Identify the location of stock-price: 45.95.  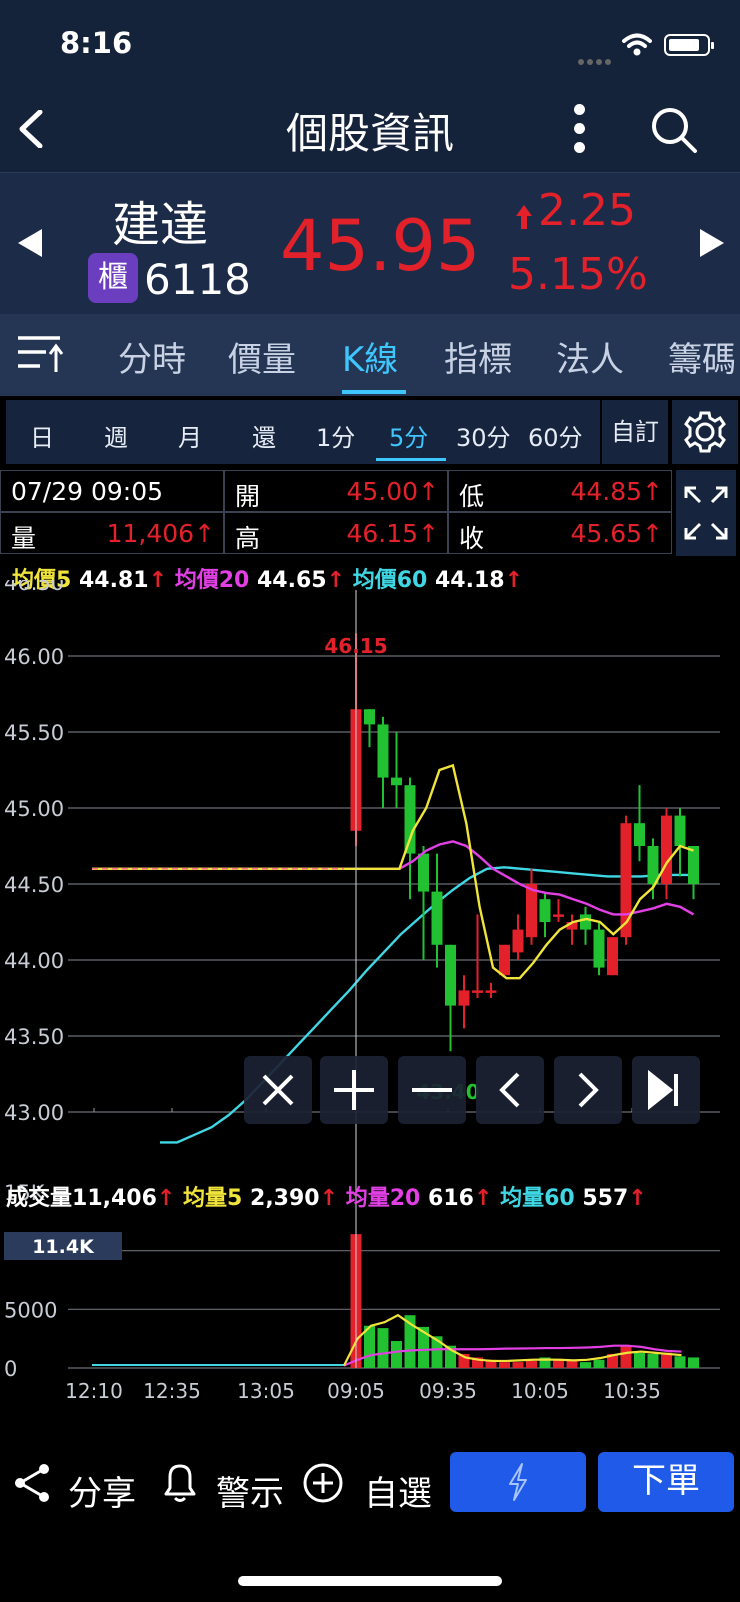
(380, 246).